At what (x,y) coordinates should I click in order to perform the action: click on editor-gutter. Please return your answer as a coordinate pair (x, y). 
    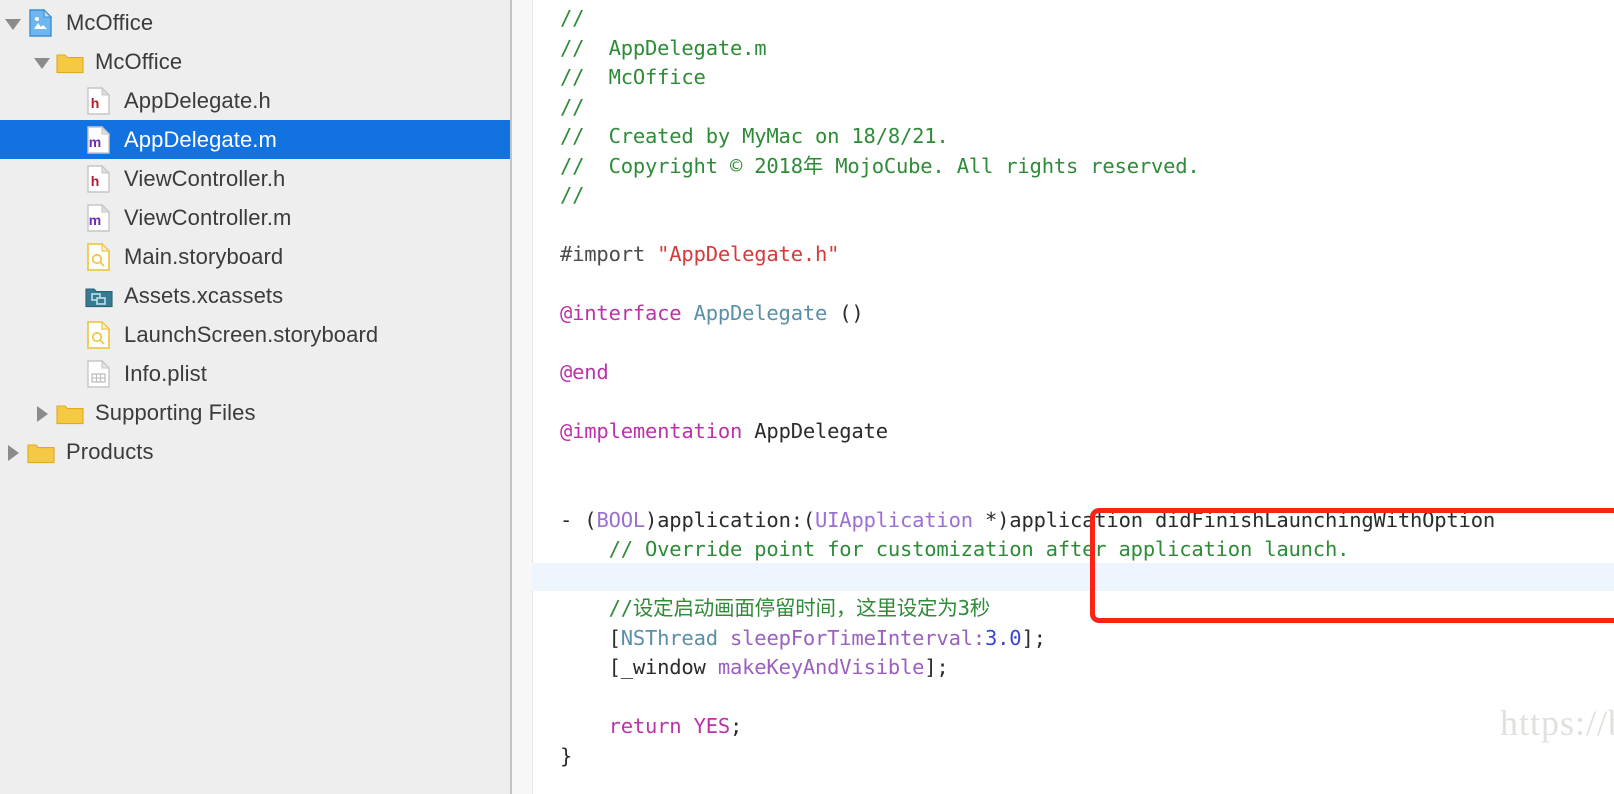
    Looking at the image, I should click on (522, 397).